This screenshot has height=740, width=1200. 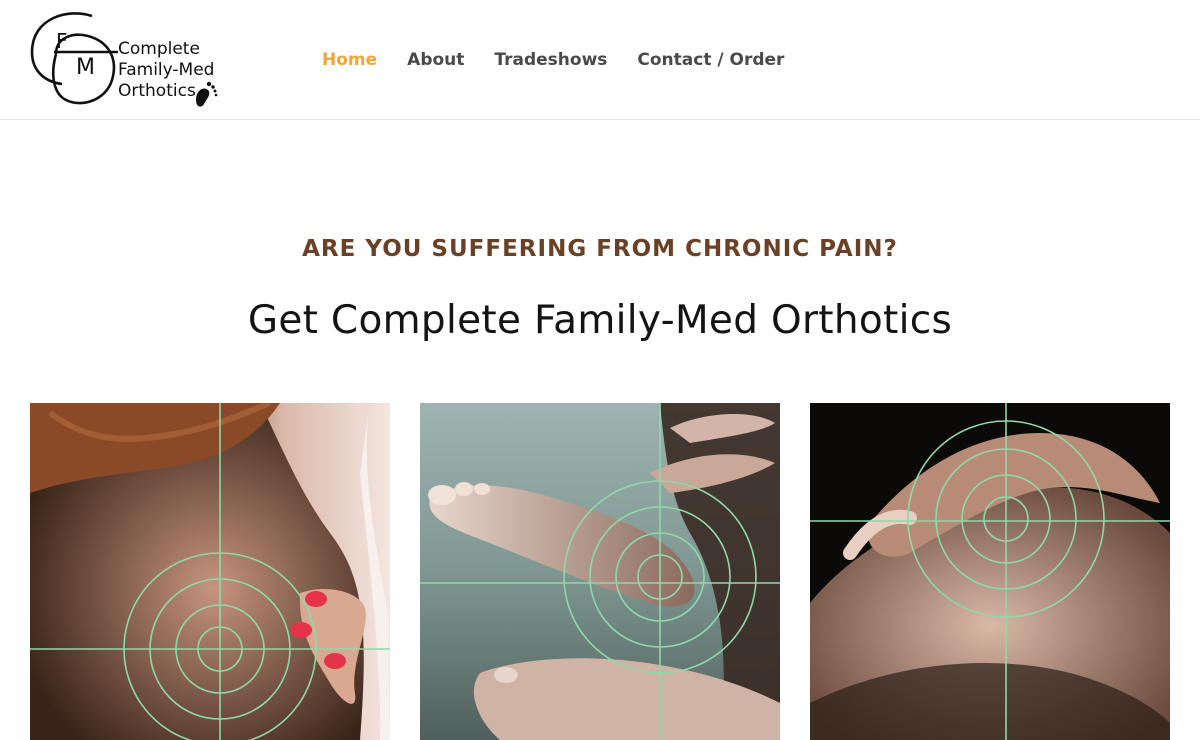 What do you see at coordinates (166, 70) in the screenshot?
I see `logo-line-2: Family-Med` at bounding box center [166, 70].